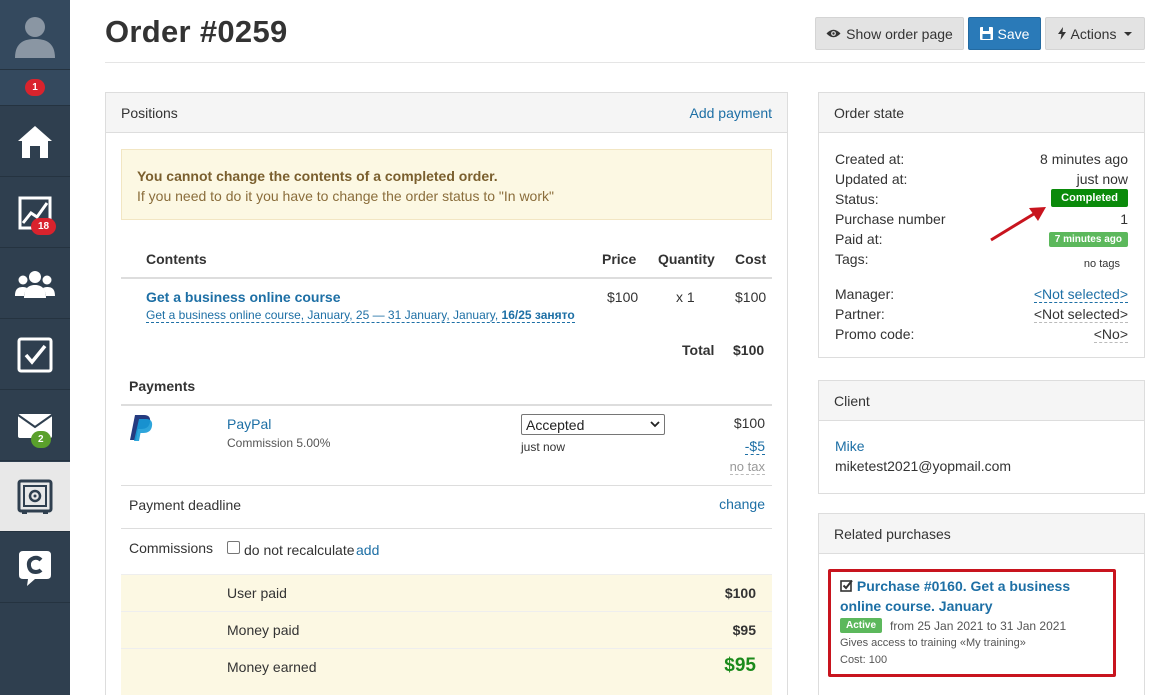  What do you see at coordinates (1080, 294) in the screenshot?
I see `manager-select-link: <Not selected>` at bounding box center [1080, 294].